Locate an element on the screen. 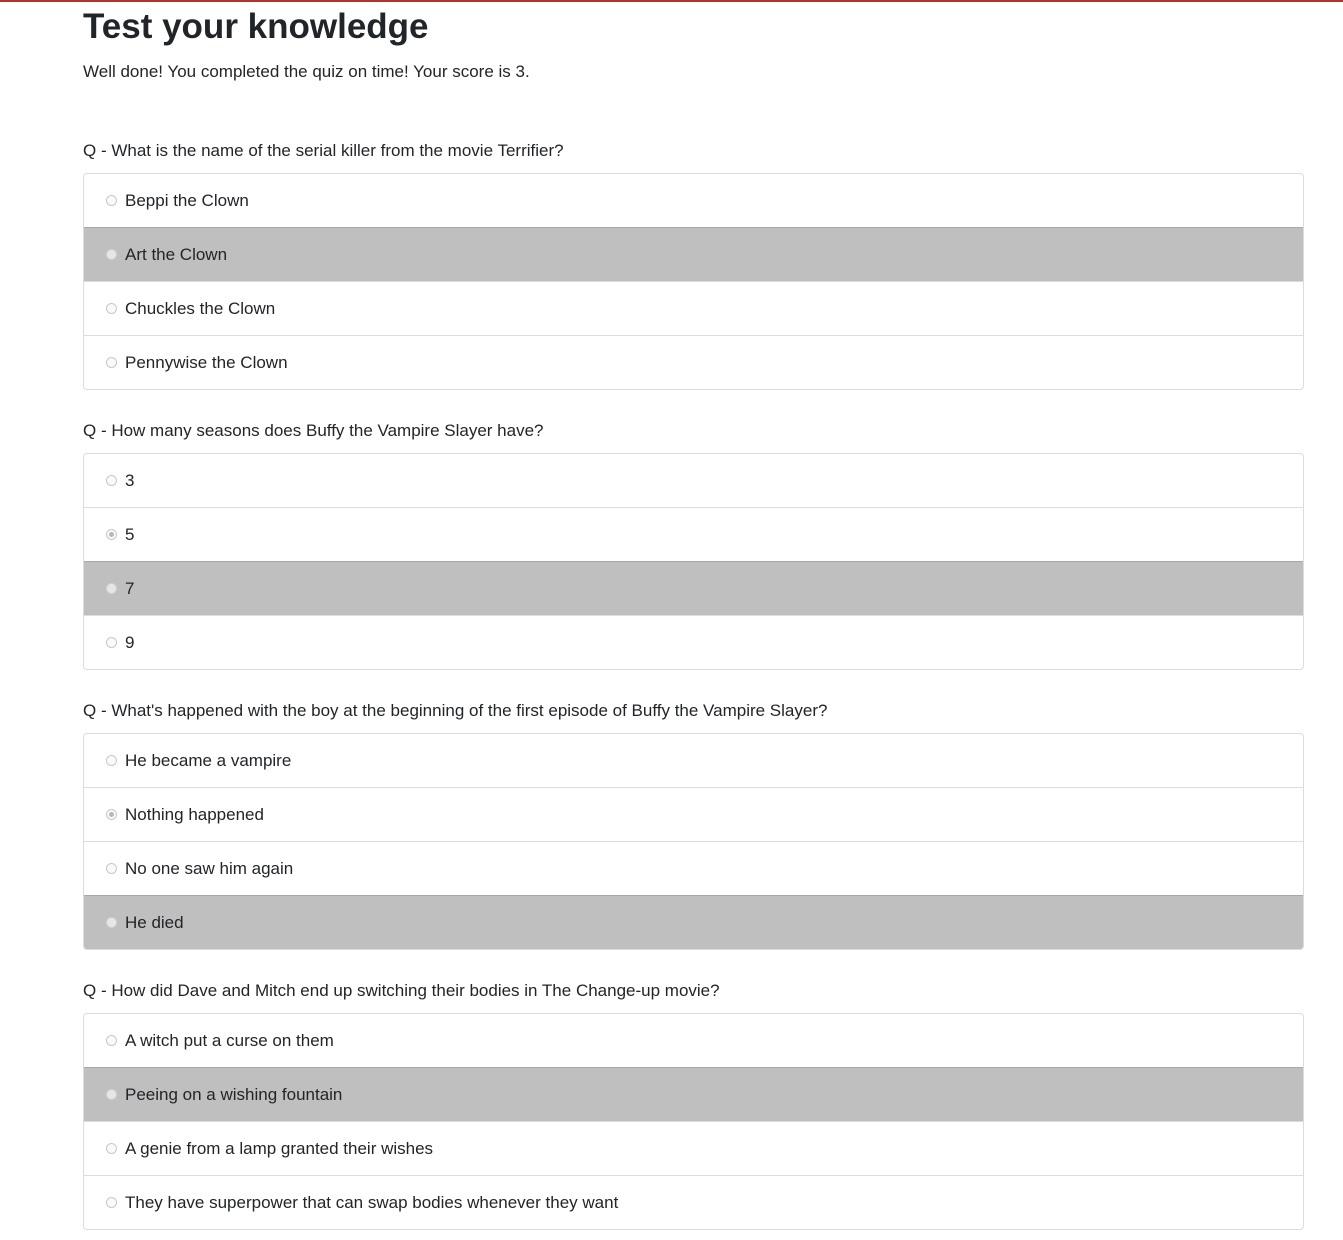 This screenshot has height=1240, width=1343. answer-option: Nothing happened is located at coordinates (693, 814).